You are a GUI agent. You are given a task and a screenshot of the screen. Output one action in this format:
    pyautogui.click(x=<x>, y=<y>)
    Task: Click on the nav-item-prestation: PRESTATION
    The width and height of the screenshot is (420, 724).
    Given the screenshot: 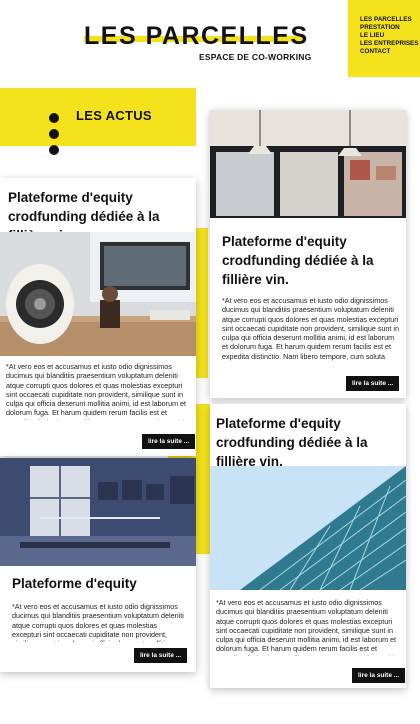 What is the action you would take?
    pyautogui.click(x=390, y=28)
    